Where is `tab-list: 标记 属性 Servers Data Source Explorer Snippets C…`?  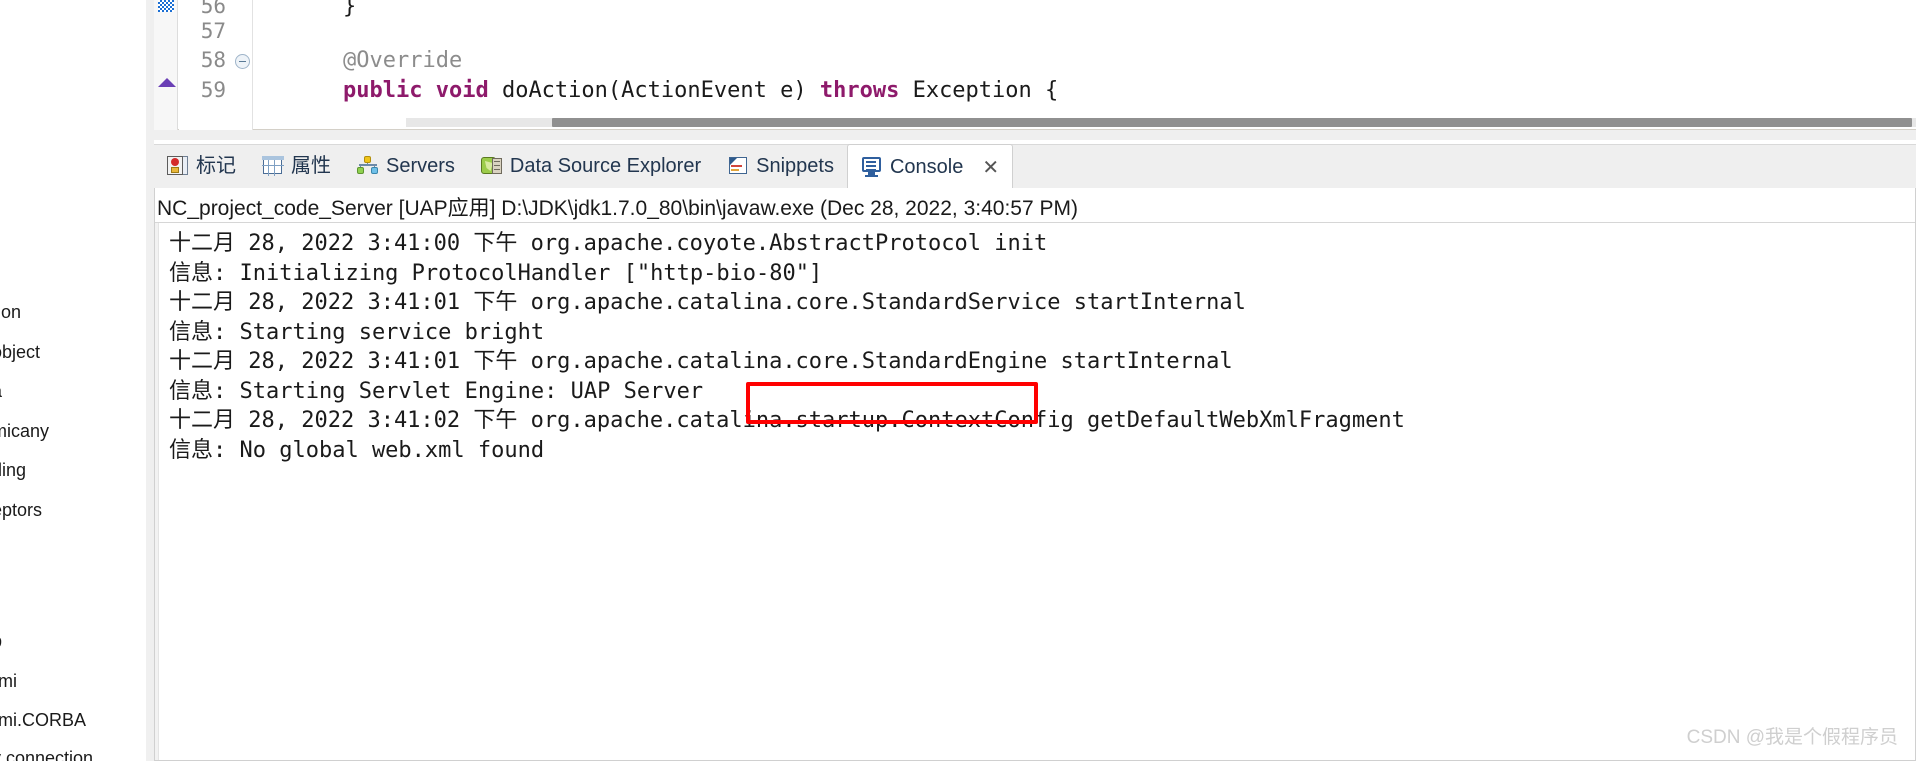
tab-list: 标记 属性 Servers Data Source Explorer Snippets C… is located at coordinates (584, 166).